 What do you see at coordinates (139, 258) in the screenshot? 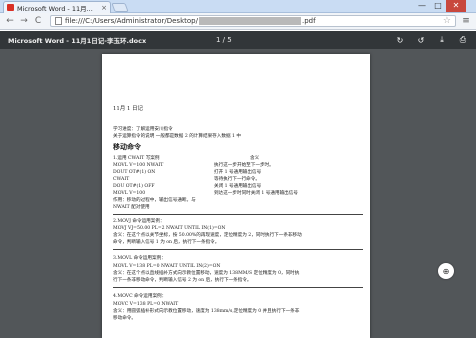
I see `case3-title: 3.MOVL 命令运用案例：` at bounding box center [139, 258].